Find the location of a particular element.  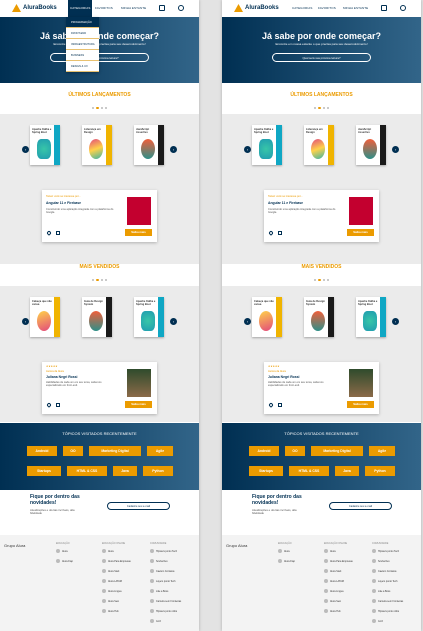

footer-link: Alura Fiap is located at coordinates (64, 561).